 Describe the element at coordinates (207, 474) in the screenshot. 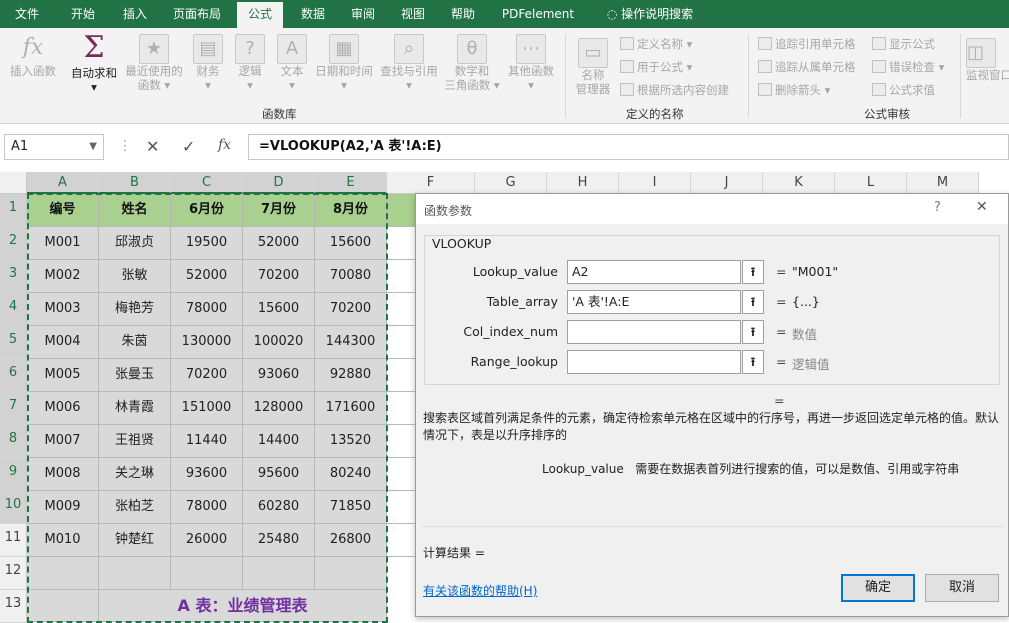

I see `table-cell: 93600` at that location.